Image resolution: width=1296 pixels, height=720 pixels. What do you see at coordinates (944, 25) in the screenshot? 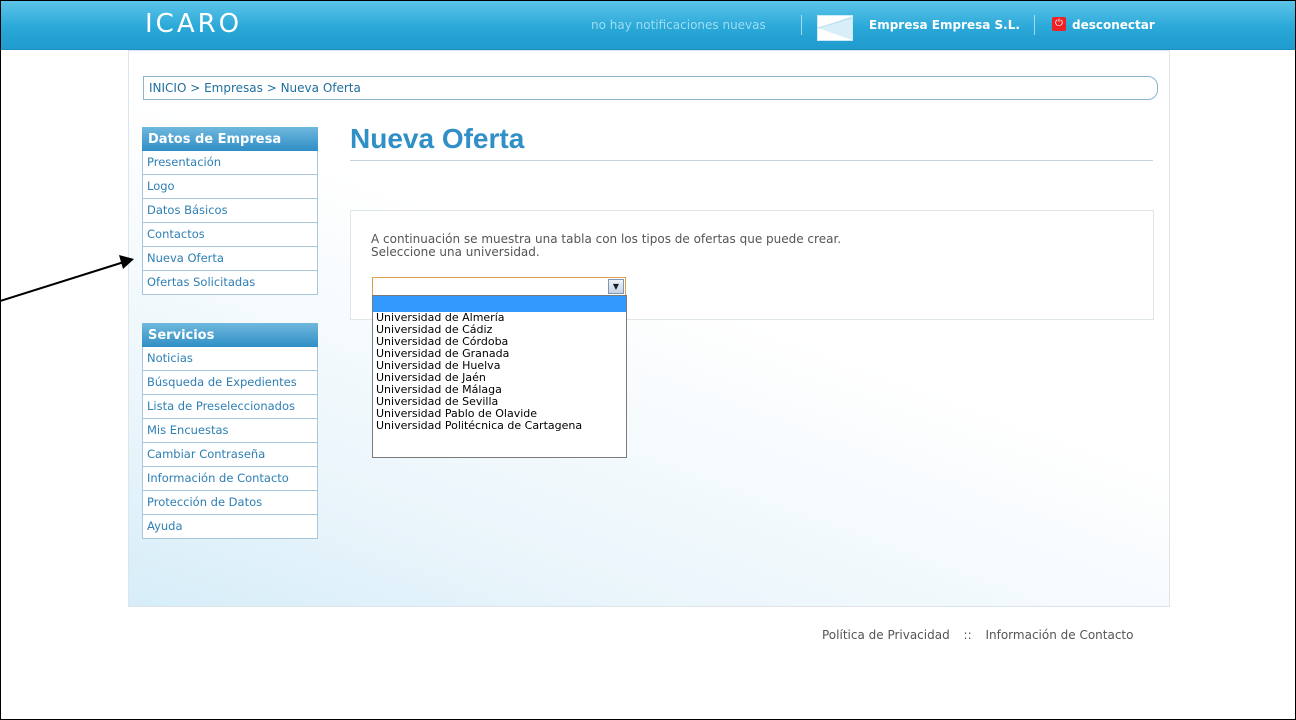
I see `company-name: Empresa Empresa S.L.` at bounding box center [944, 25].